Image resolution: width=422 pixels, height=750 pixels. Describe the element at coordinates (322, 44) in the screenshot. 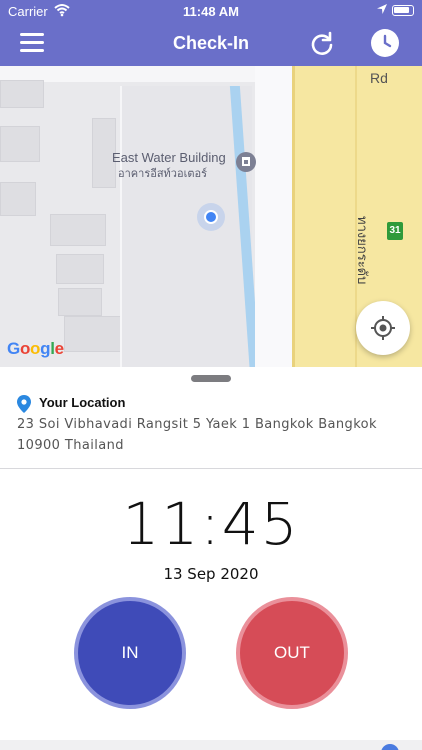

I see `refresh-icon` at that location.